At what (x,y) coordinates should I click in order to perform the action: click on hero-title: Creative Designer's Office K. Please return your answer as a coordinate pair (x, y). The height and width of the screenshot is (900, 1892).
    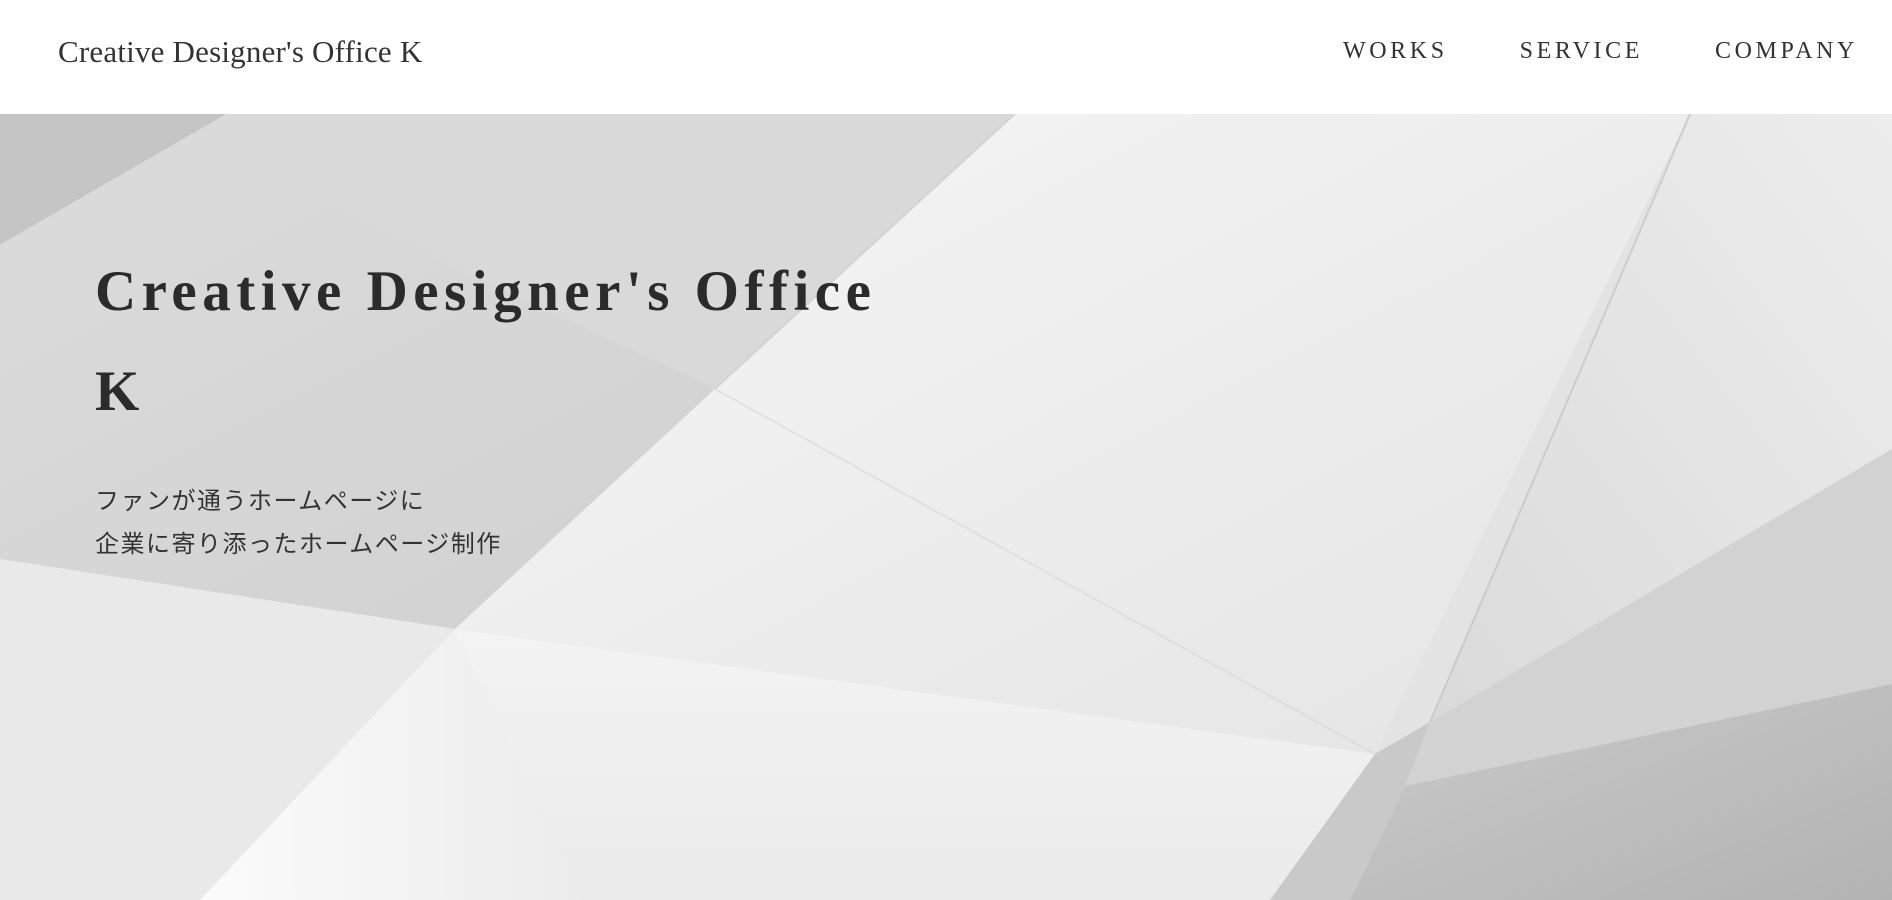
    Looking at the image, I should click on (545, 342).